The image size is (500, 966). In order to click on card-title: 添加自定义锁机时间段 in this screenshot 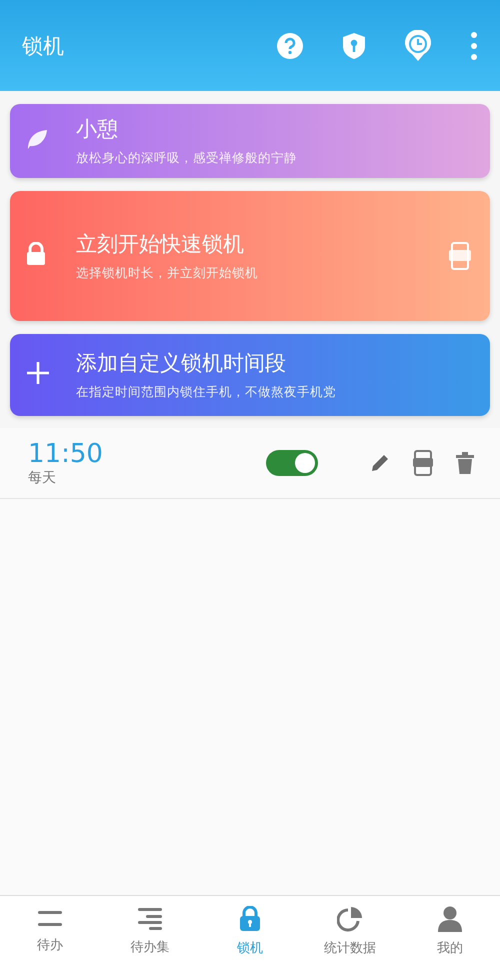, I will do `click(181, 363)`.